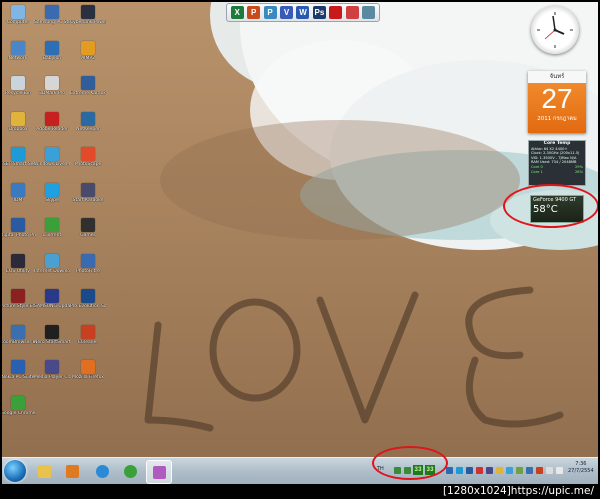 The width and height of the screenshot is (600, 499). Describe the element at coordinates (88, 228) in the screenshot. I see `desktop-icon: Games` at that location.